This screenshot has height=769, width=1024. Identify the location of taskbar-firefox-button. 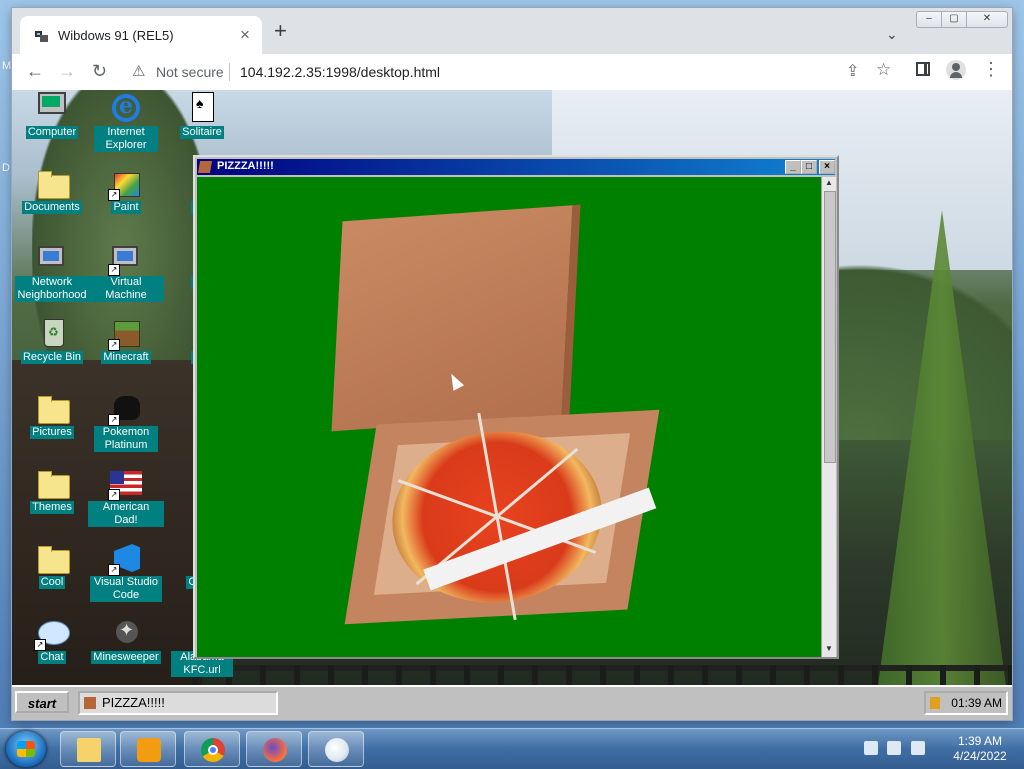
(274, 749).